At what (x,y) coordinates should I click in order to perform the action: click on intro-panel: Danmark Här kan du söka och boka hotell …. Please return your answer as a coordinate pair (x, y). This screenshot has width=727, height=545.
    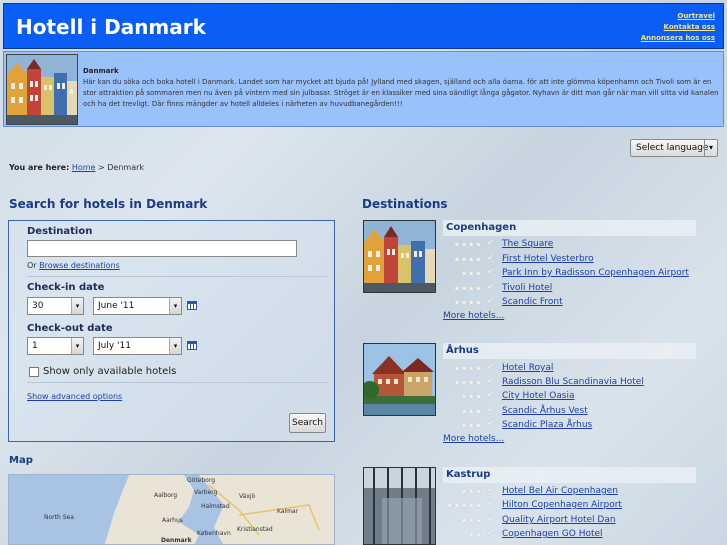
    Looking at the image, I should click on (363, 89).